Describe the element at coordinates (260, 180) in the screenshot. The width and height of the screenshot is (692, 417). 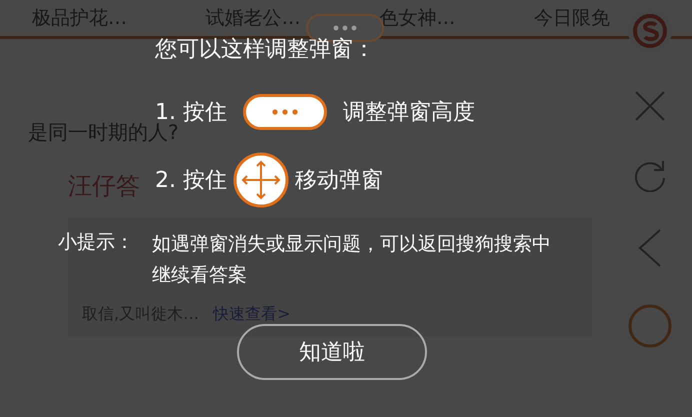
I see `move-icon` at that location.